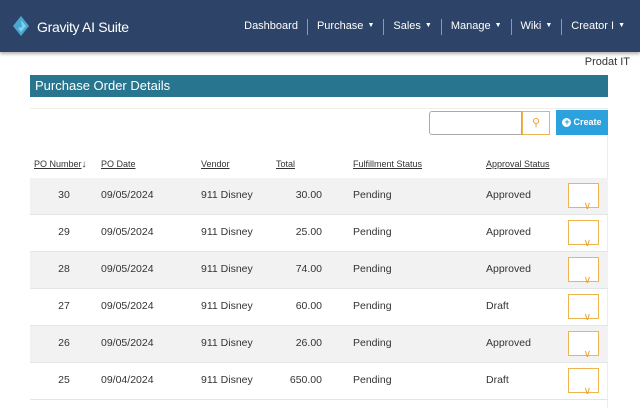 Image resolution: width=640 pixels, height=408 pixels. Describe the element at coordinates (308, 195) in the screenshot. I see `total: 30.00` at that location.